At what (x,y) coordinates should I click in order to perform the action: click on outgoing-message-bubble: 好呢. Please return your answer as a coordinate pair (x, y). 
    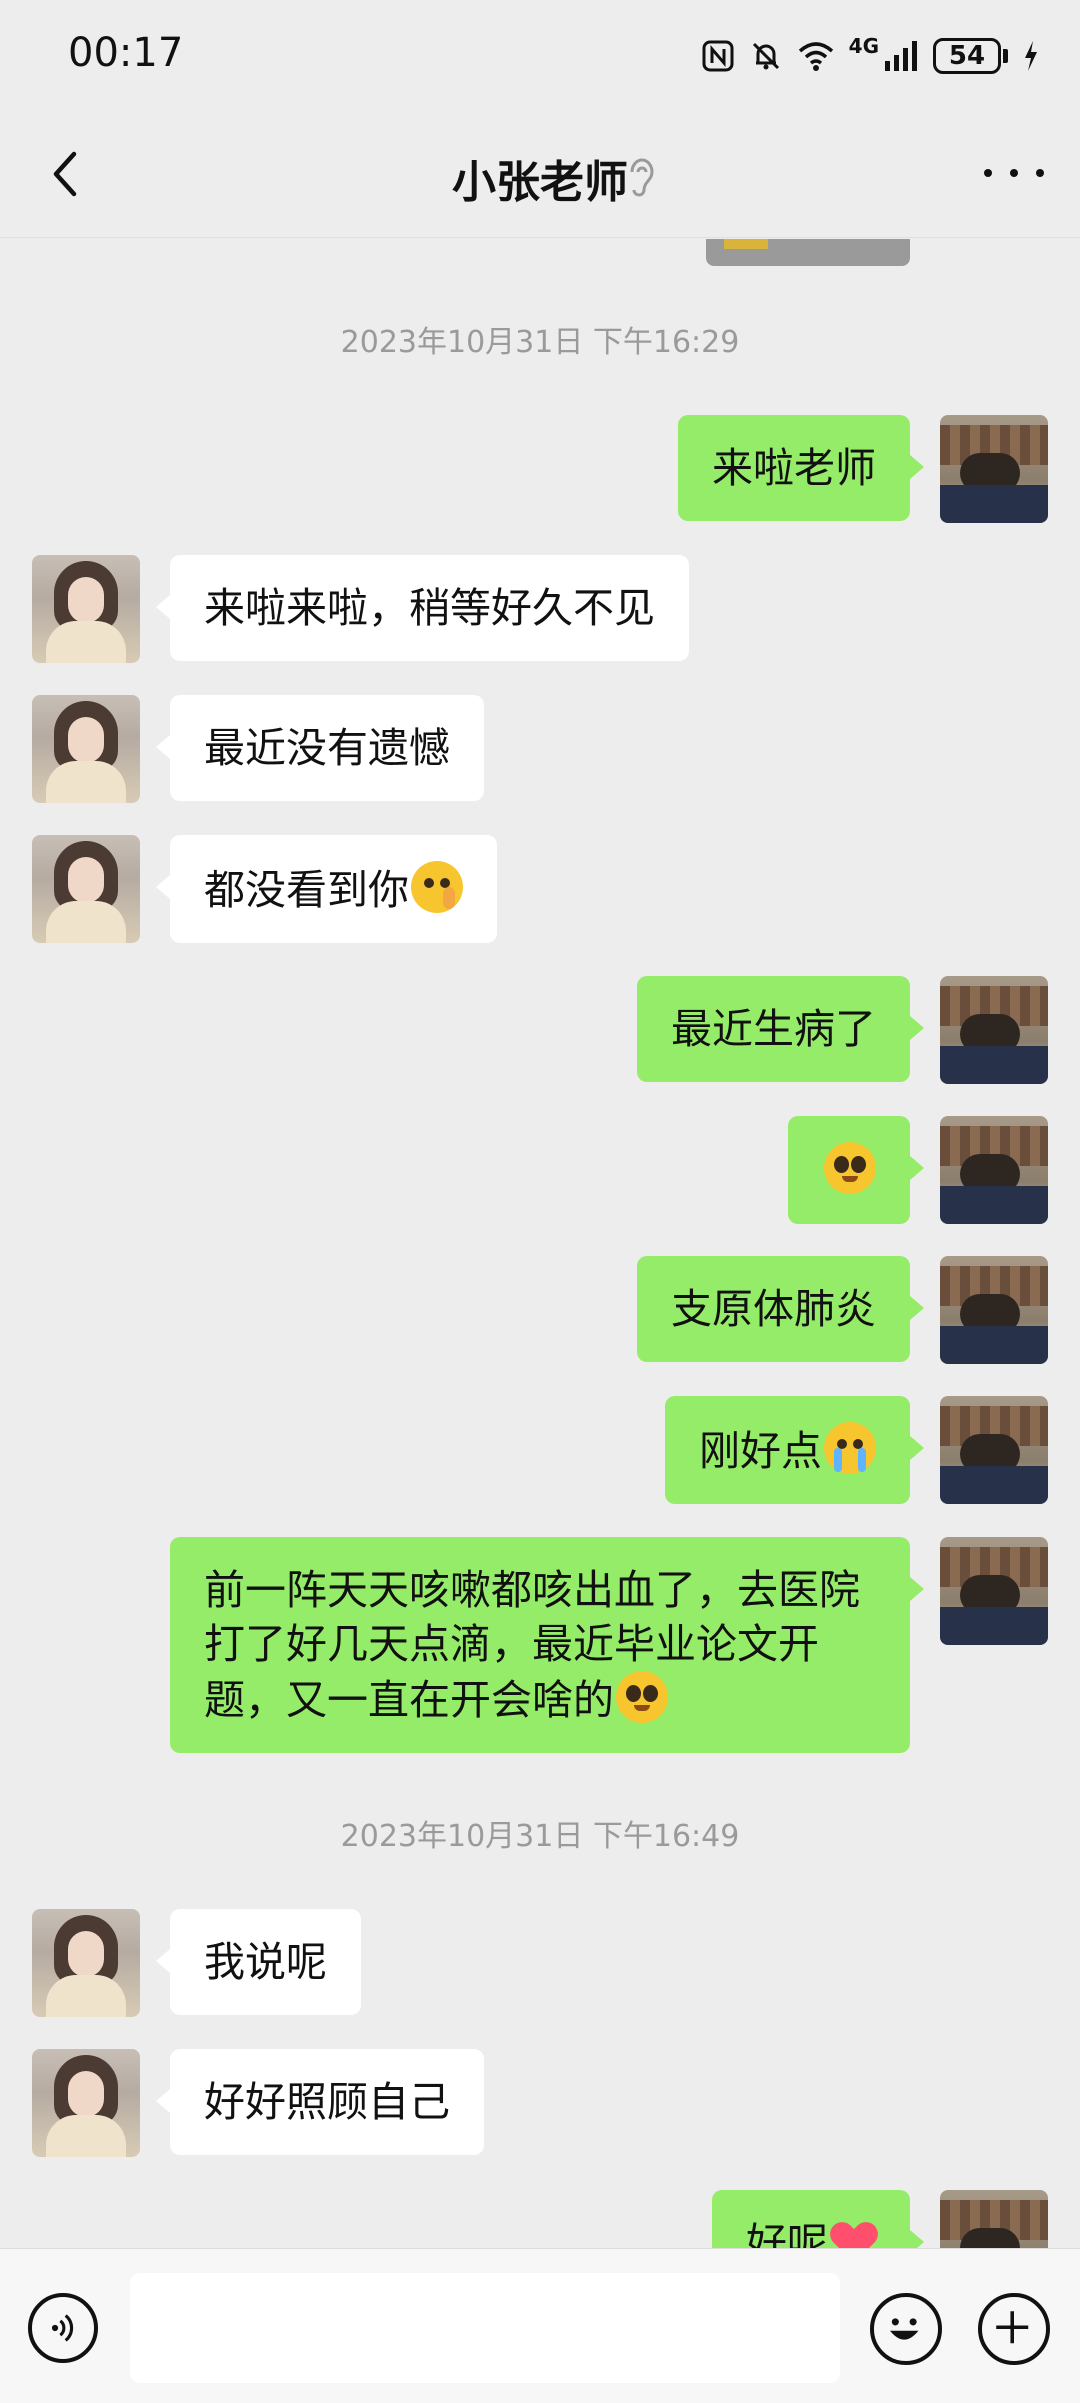
    Looking at the image, I should click on (818, 2219).